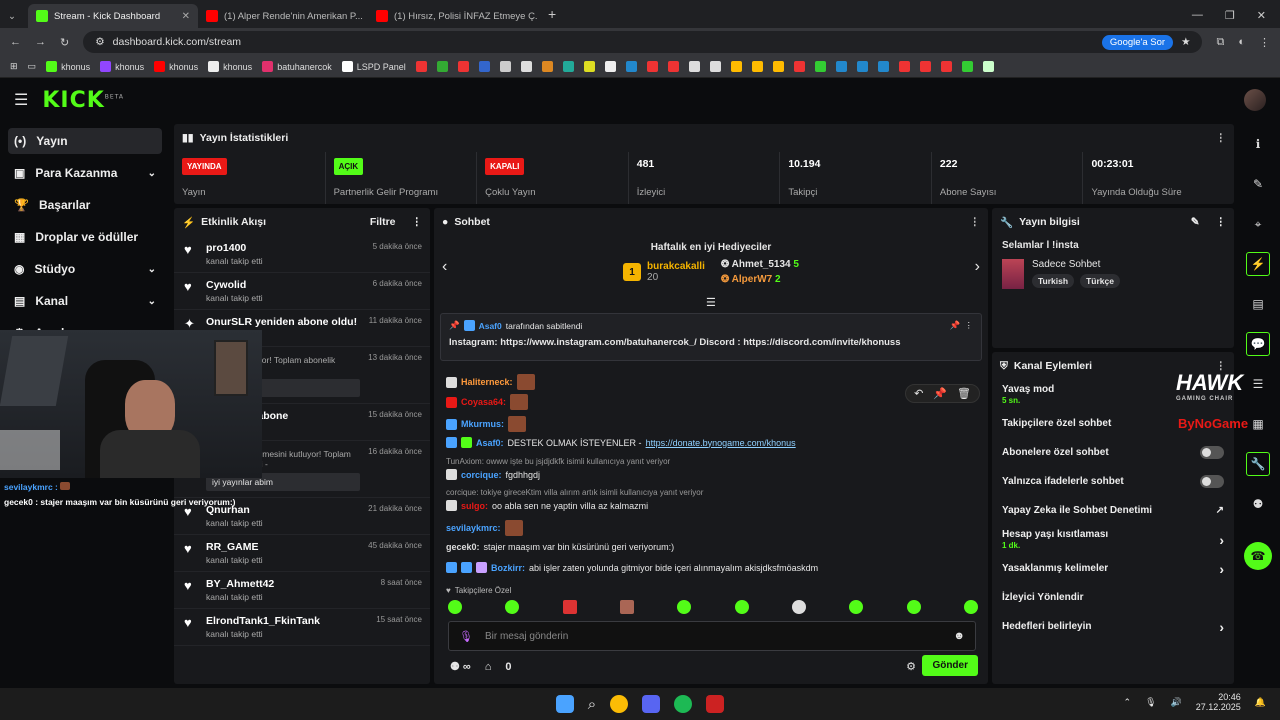  What do you see at coordinates (1113, 452) in the screenshot?
I see `action-subscribers-only: Abonelere özel sohbet` at bounding box center [1113, 452].